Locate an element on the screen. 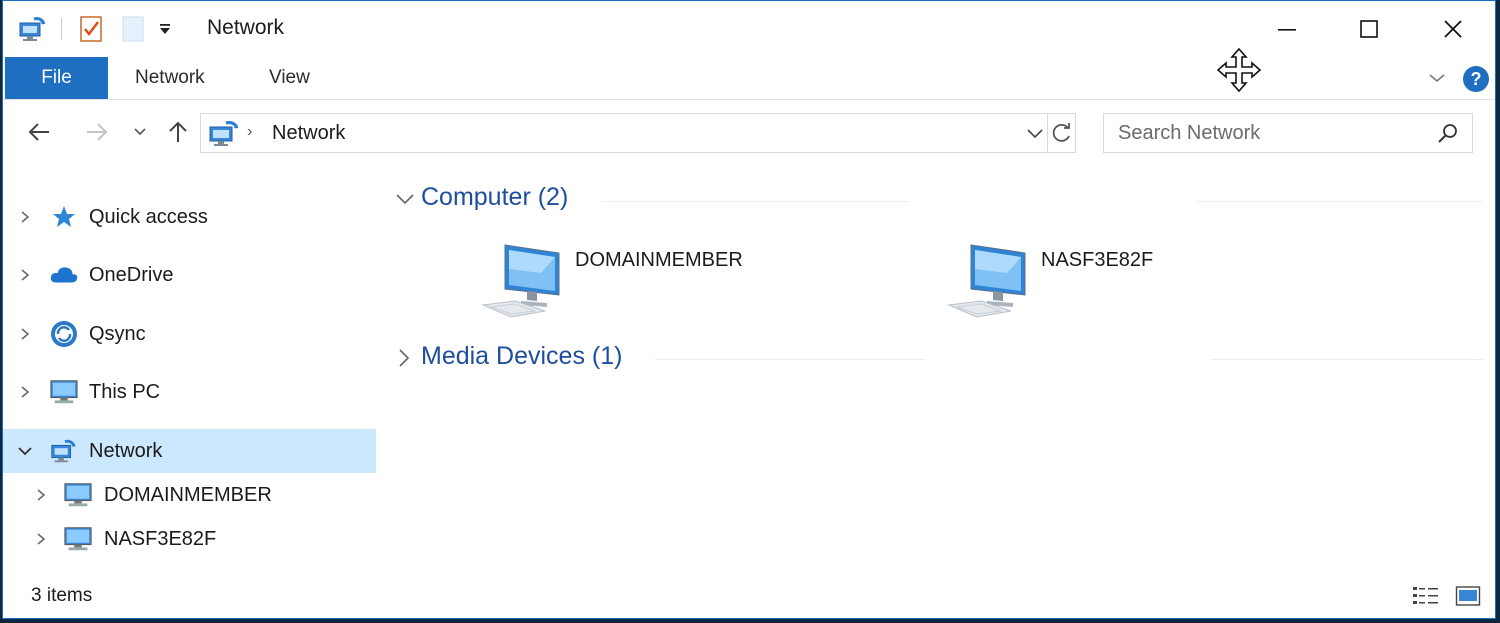 This screenshot has height=623, width=1500. navigation-bar: › Network is located at coordinates (749, 132).